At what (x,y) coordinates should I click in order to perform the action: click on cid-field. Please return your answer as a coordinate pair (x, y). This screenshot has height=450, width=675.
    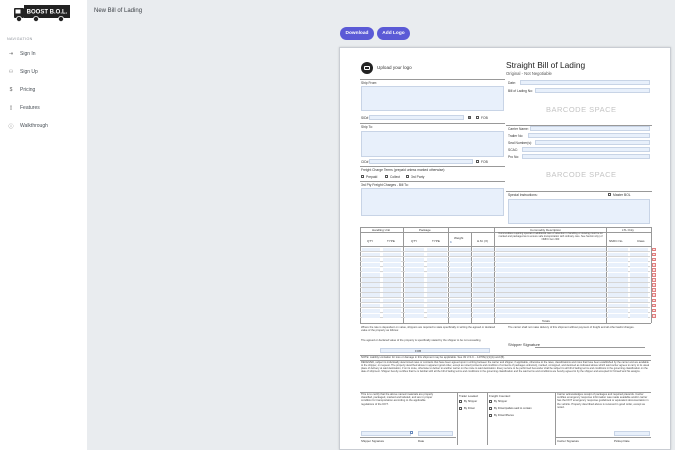
    Looking at the image, I should click on (421, 161).